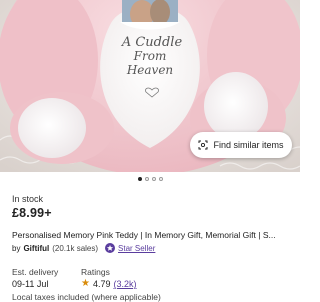  What do you see at coordinates (149, 70) in the screenshot?
I see `photo-caption-line-3: Heaven` at bounding box center [149, 70].